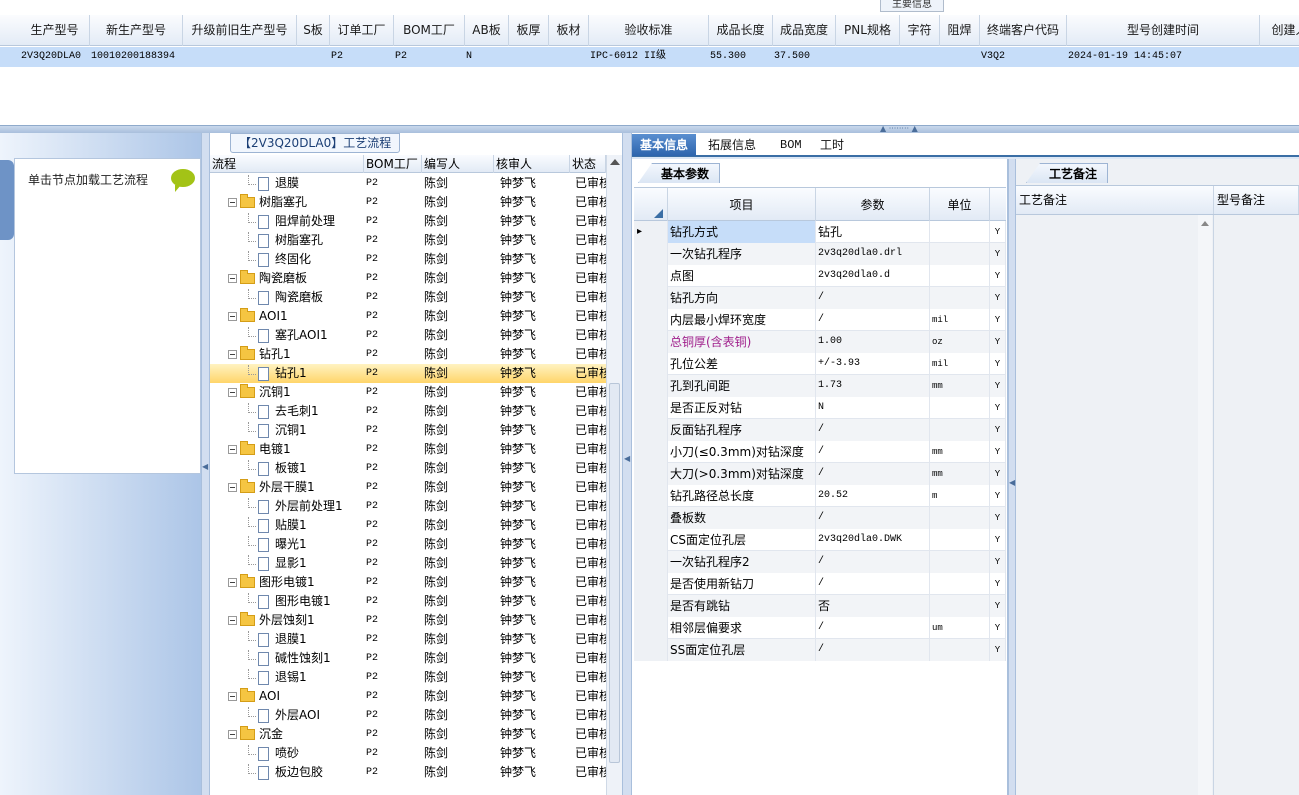  I want to click on param-row: 小刀(≤0.3mm)对钻深度 / mm Y, so click(820, 452).